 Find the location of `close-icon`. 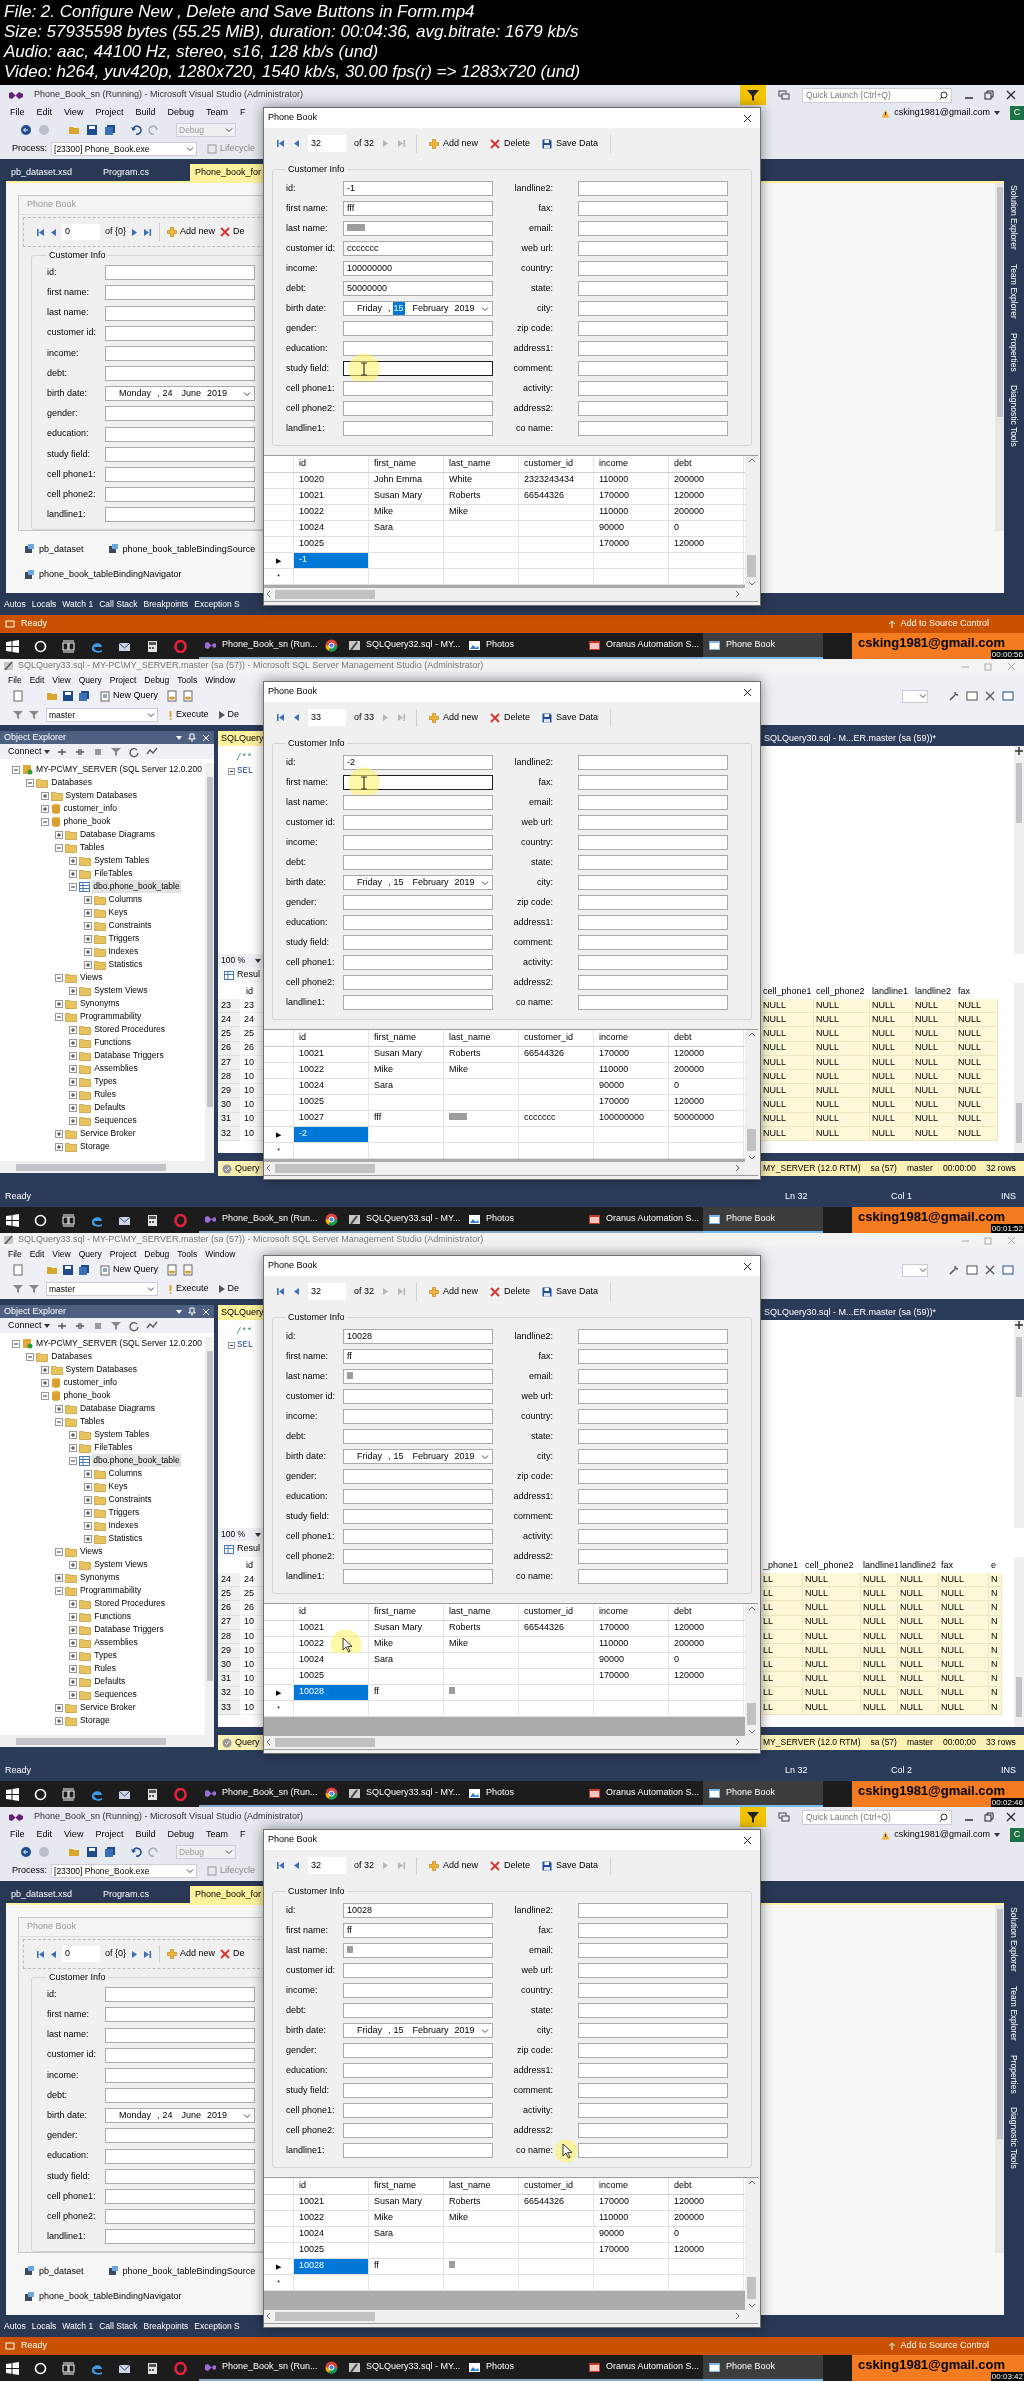

close-icon is located at coordinates (747, 1840).